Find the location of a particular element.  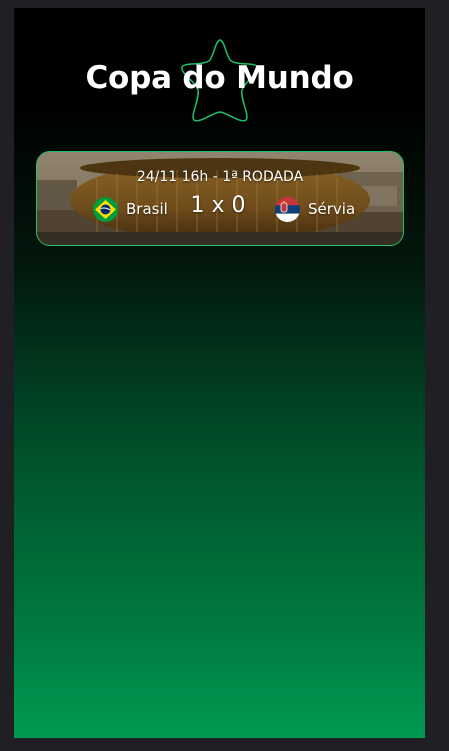

away-team-name: Sérvia is located at coordinates (332, 209).